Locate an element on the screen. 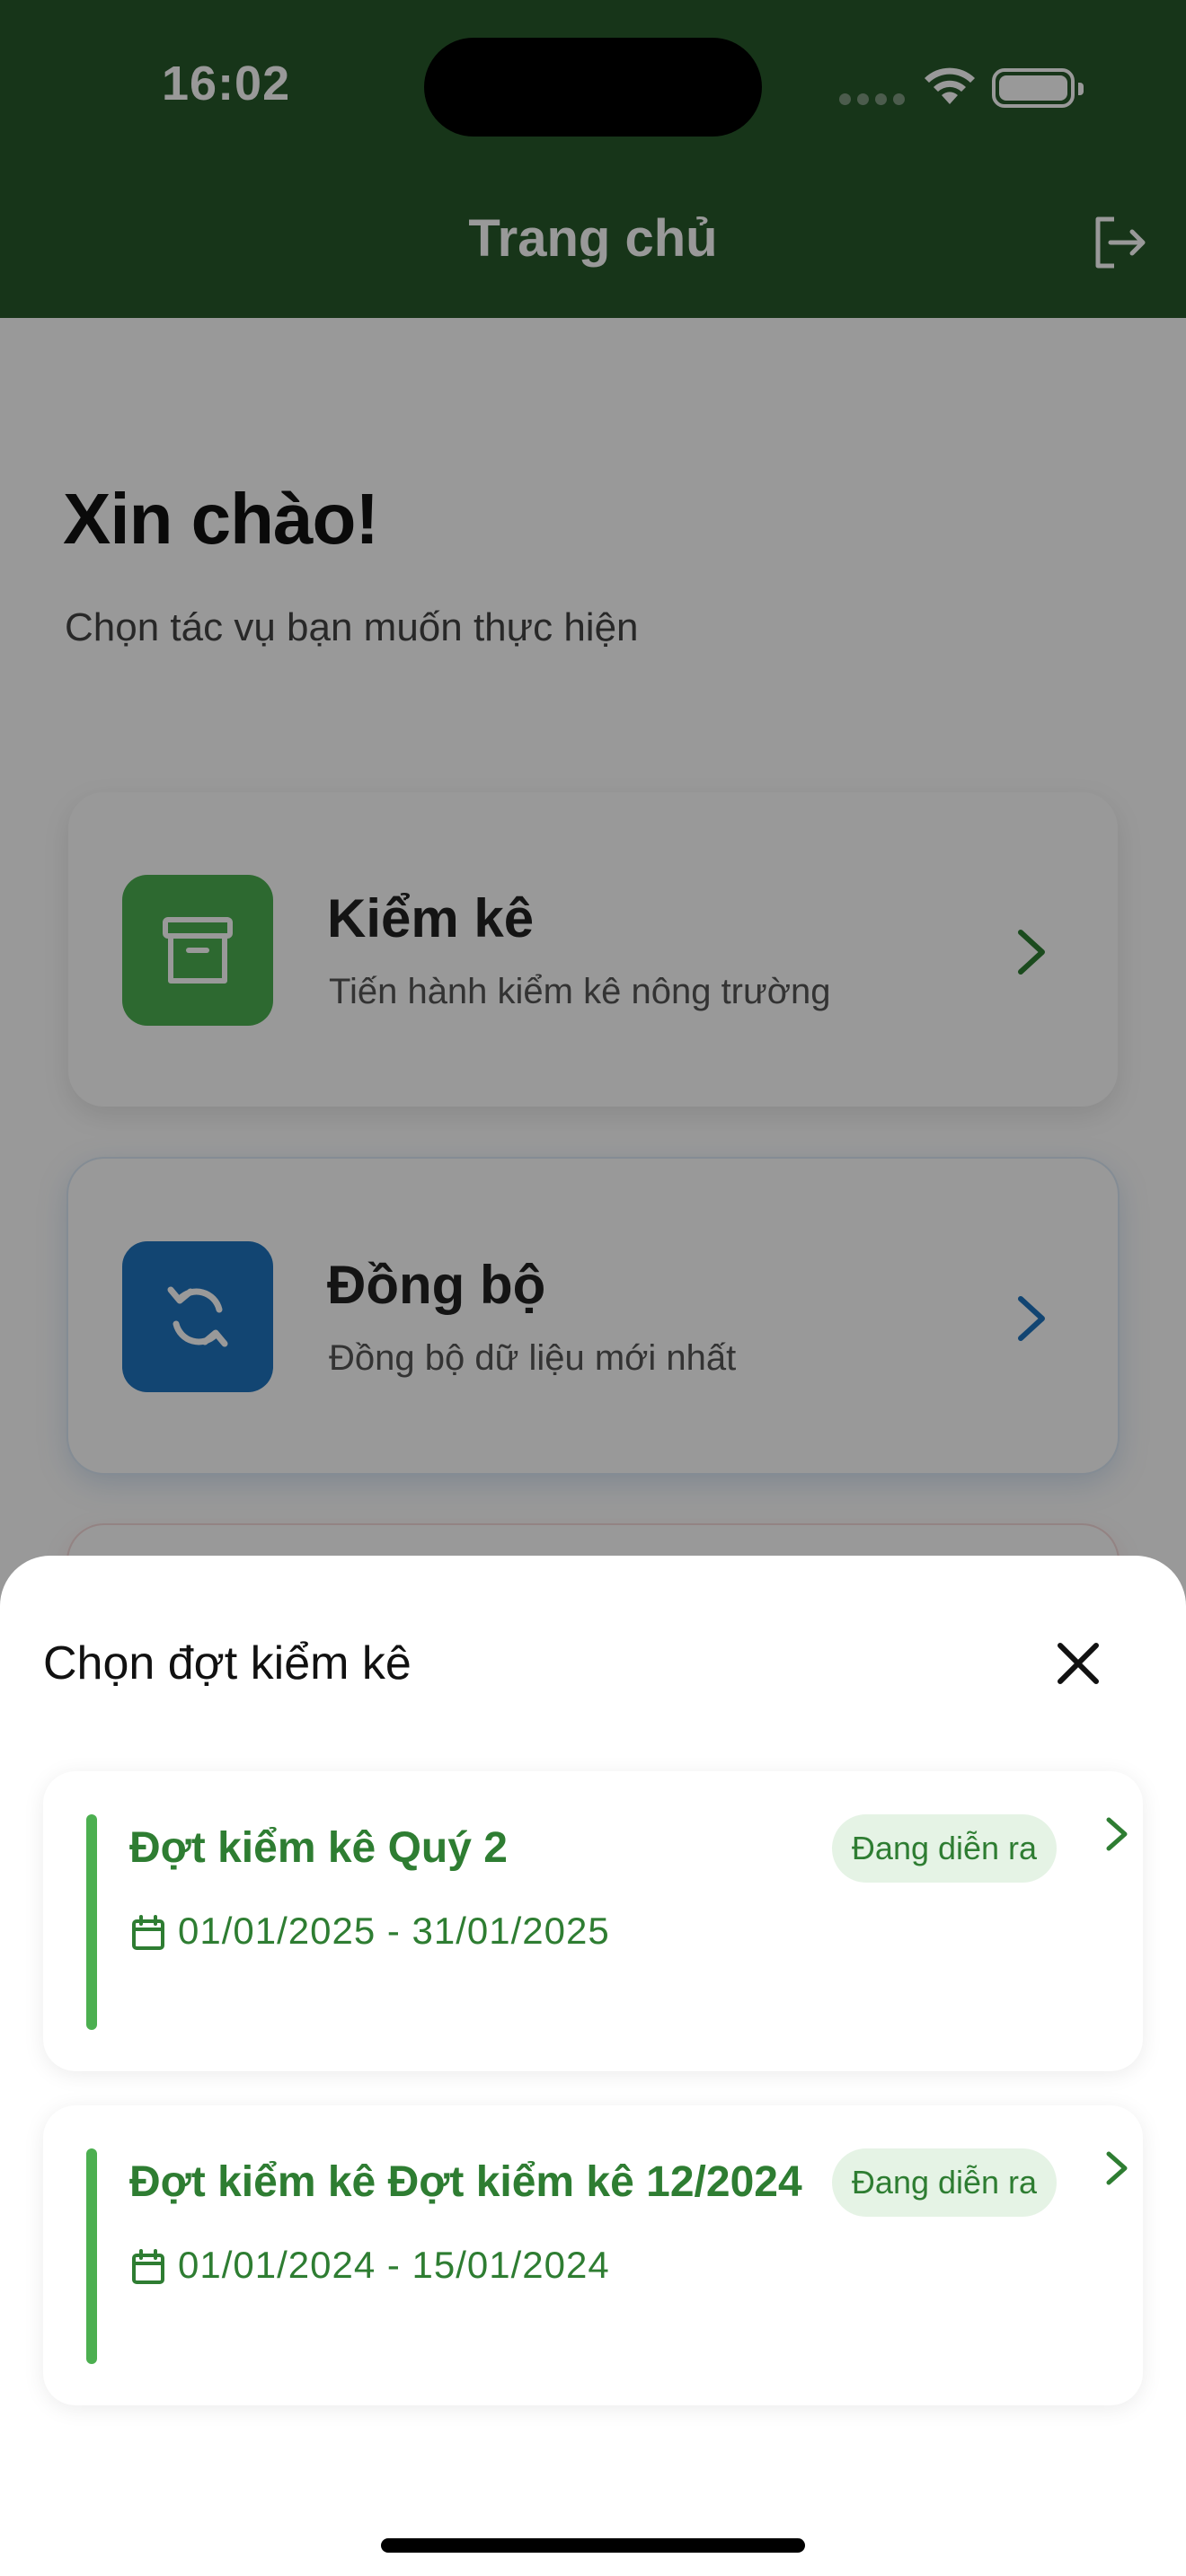 Image resolution: width=1186 pixels, height=2576 pixels. round-name: Đợt kiểm kê Đợt kiểm kê 12/2024 is located at coordinates (465, 2182).